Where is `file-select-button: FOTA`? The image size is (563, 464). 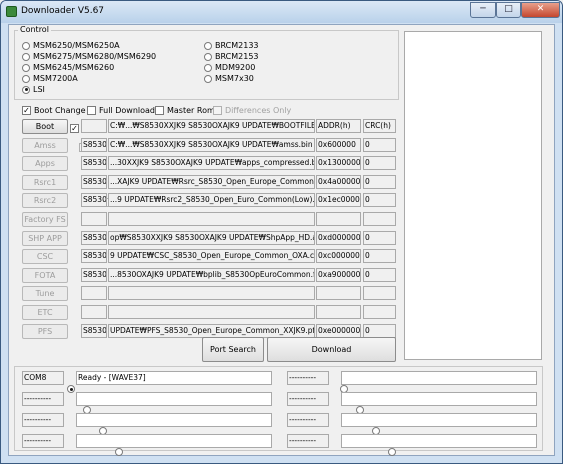
file-select-button: FOTA is located at coordinates (45, 275).